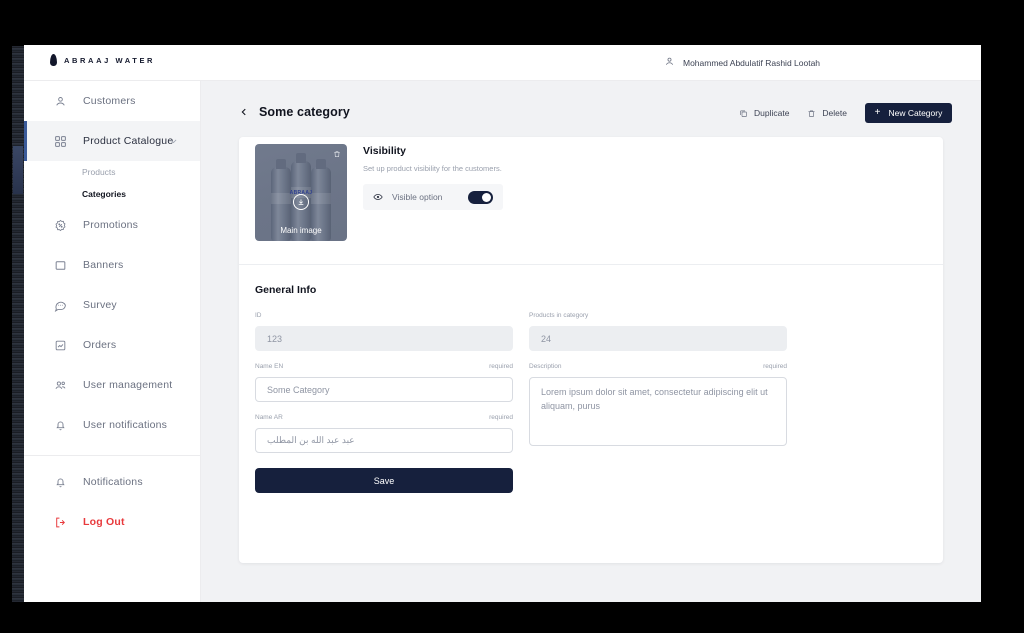  I want to click on badge-percent-icon, so click(60, 225).